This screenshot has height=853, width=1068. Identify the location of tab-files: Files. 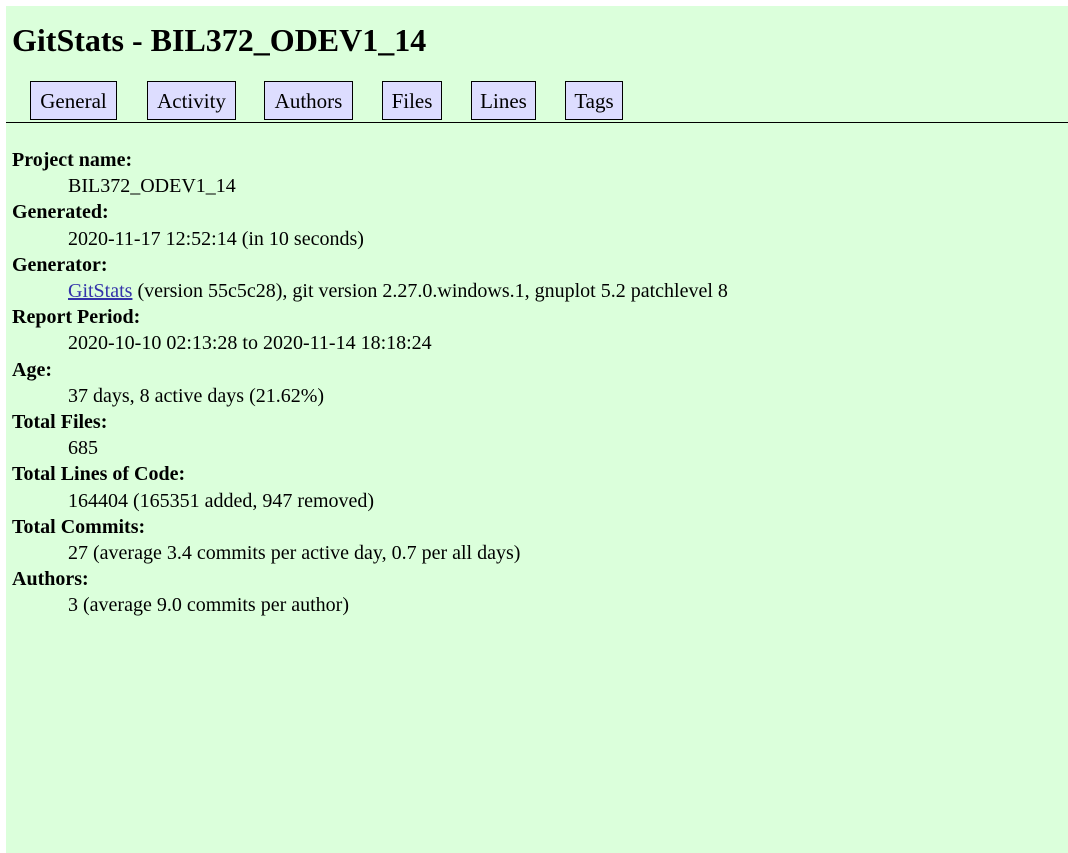
(412, 100).